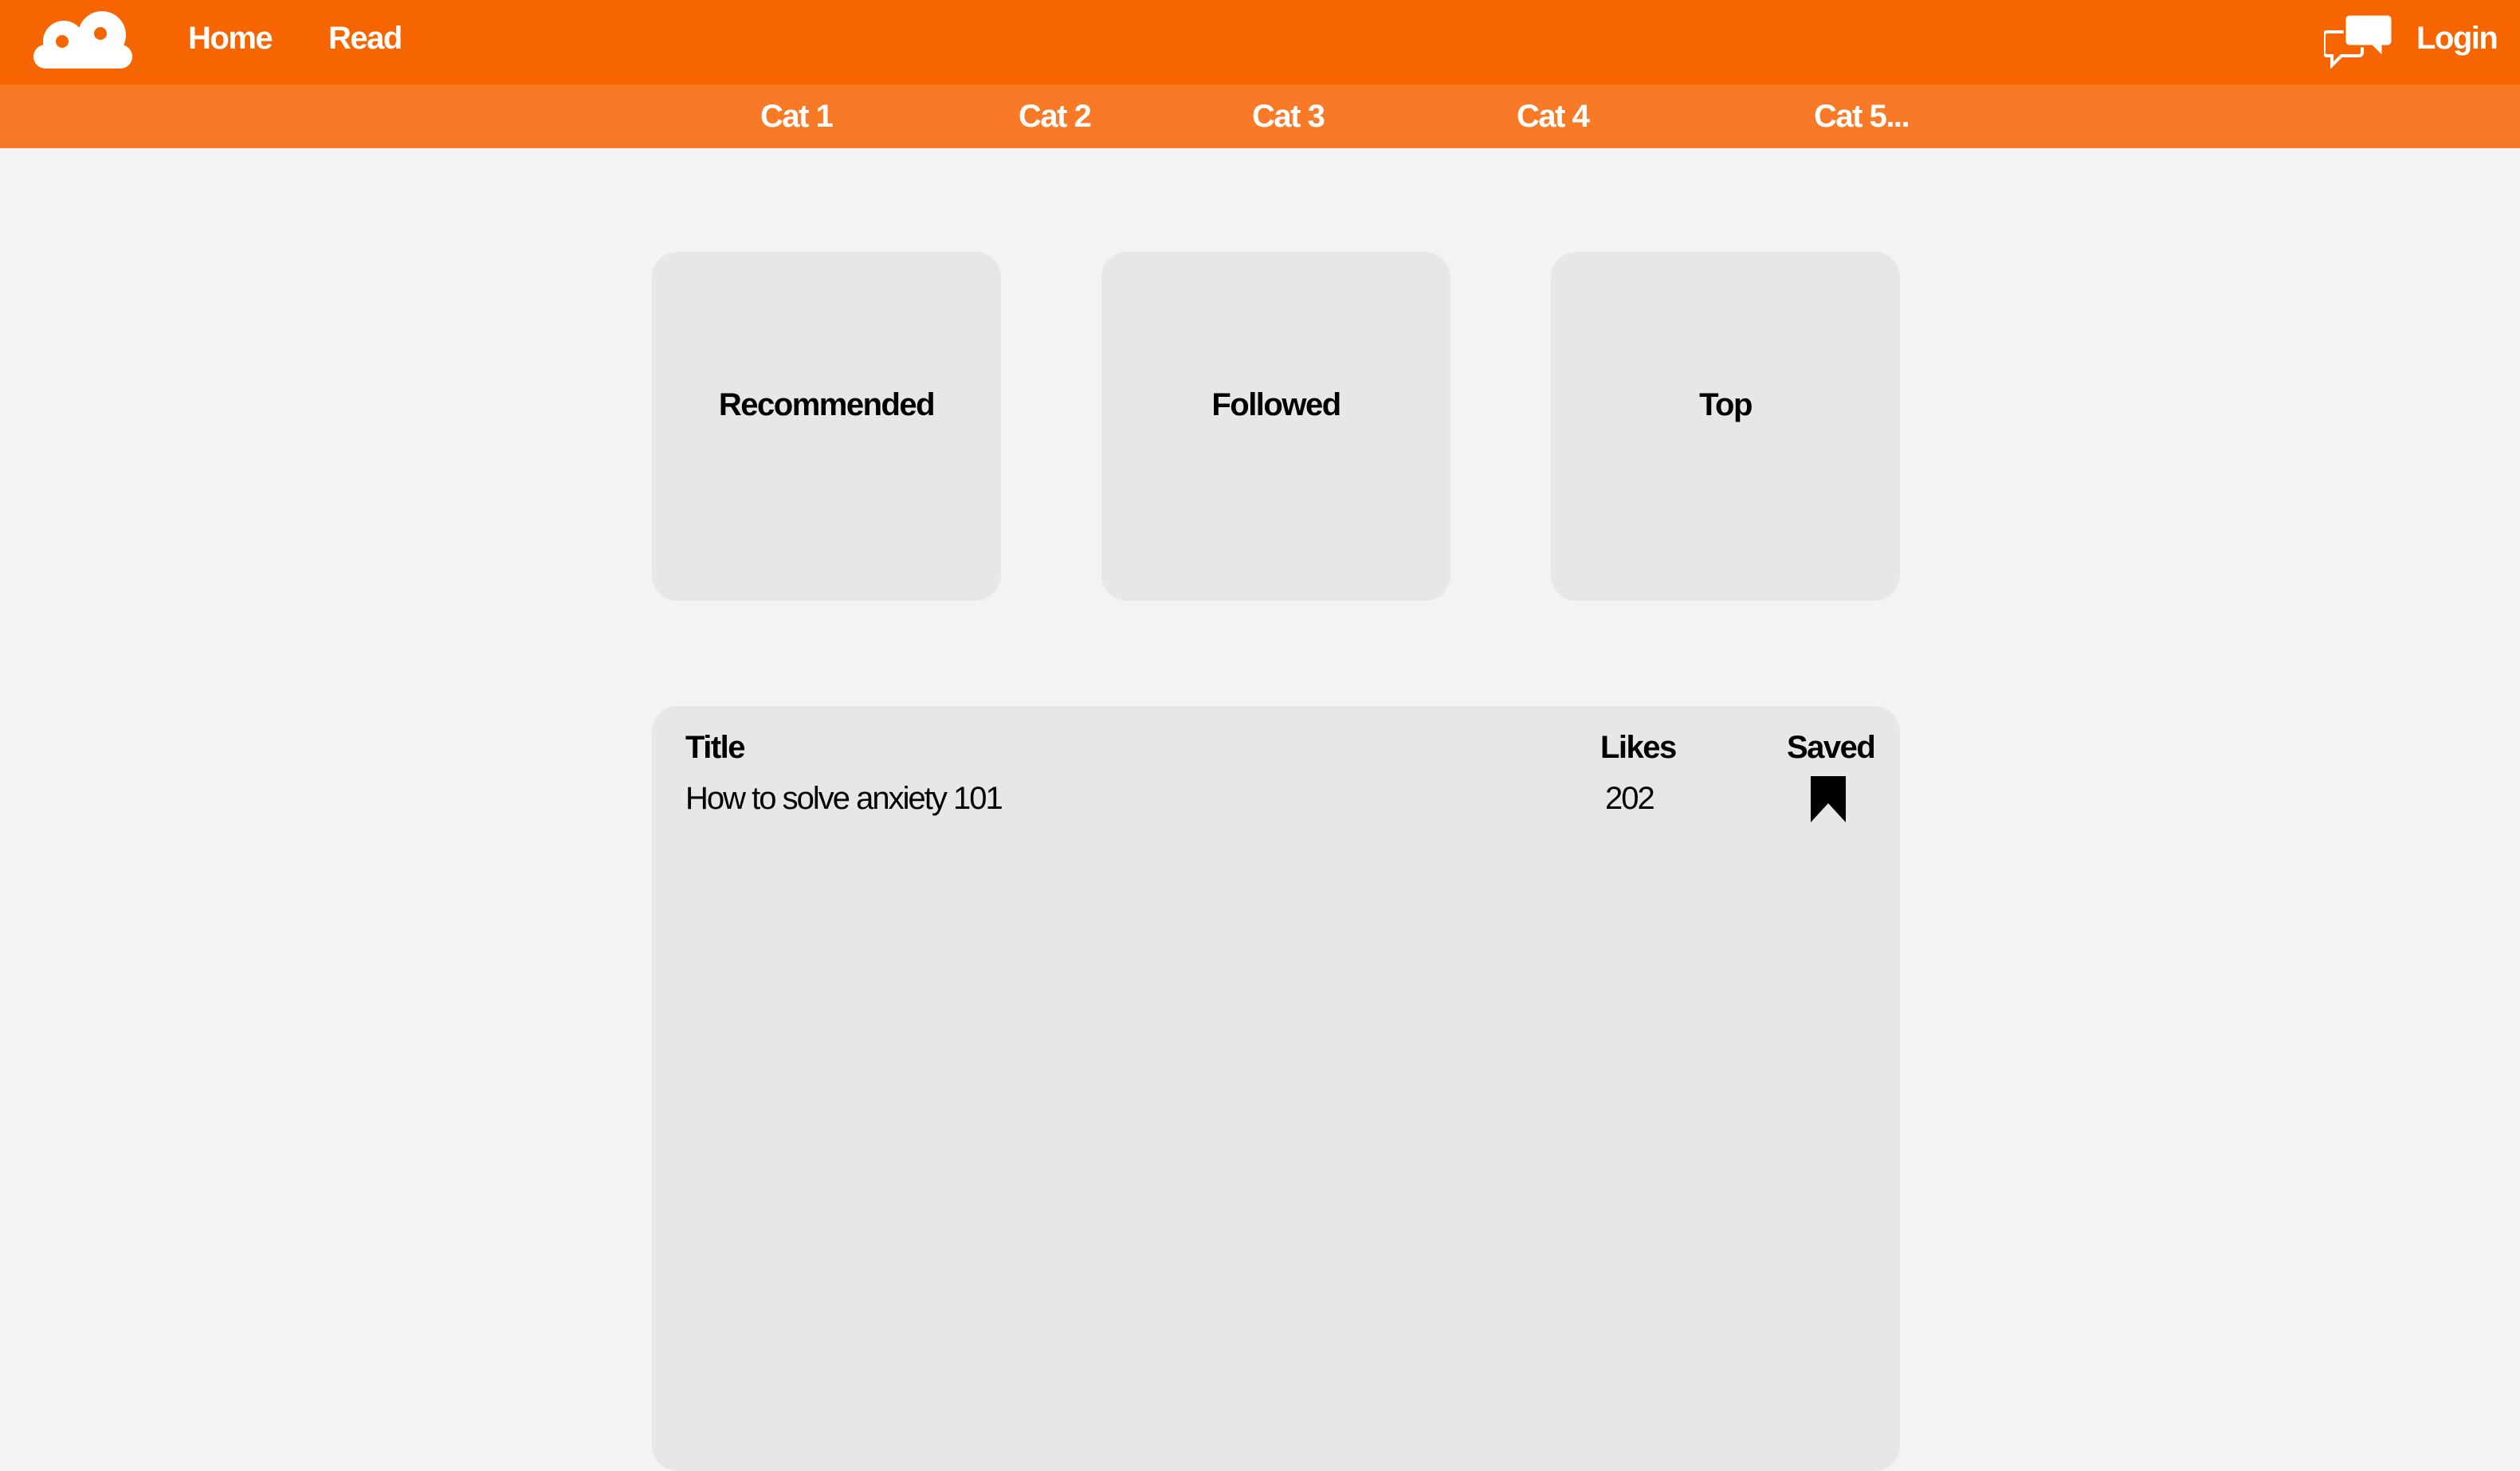 The width and height of the screenshot is (2520, 1471). What do you see at coordinates (1288, 116) in the screenshot?
I see `category-link-3: Cat 3` at bounding box center [1288, 116].